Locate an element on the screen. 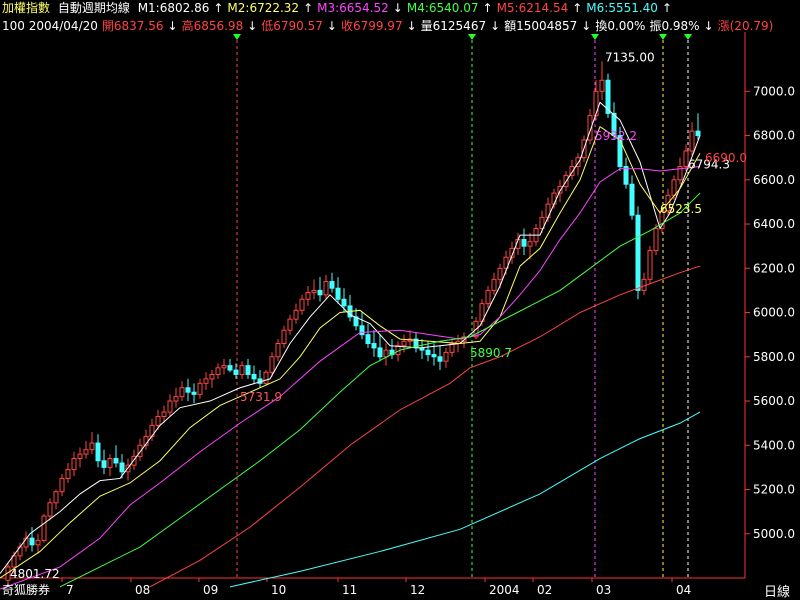 This screenshot has height=600, width=800. price-annotation: 5890.7 is located at coordinates (491, 353).